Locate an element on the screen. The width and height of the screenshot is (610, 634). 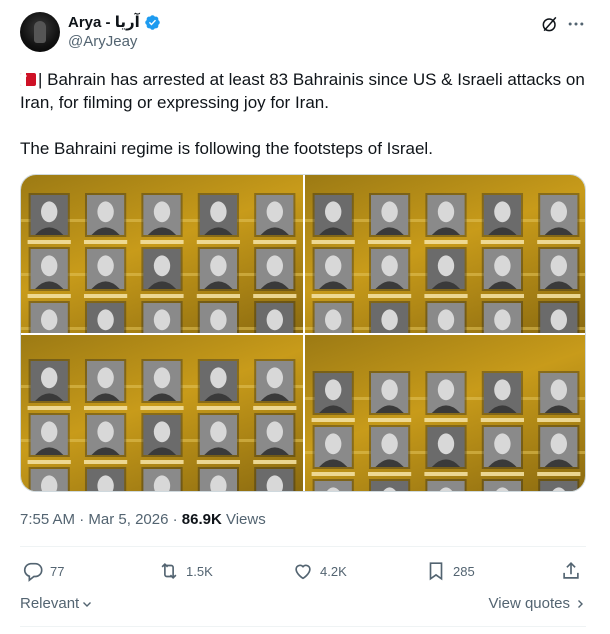
like-count: 4.2K is located at coordinates (333, 571).